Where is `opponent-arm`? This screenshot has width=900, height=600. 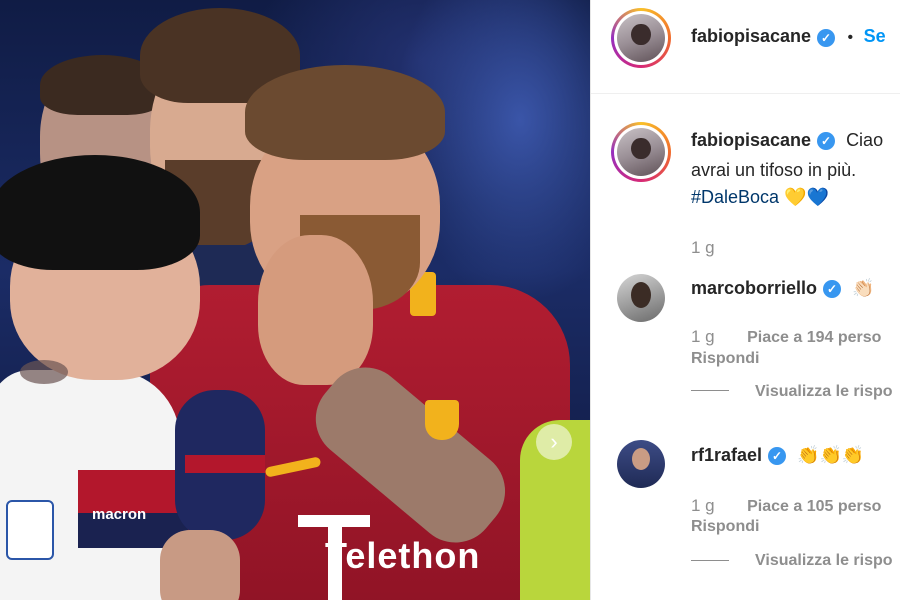
opponent-arm is located at coordinates (200, 565).